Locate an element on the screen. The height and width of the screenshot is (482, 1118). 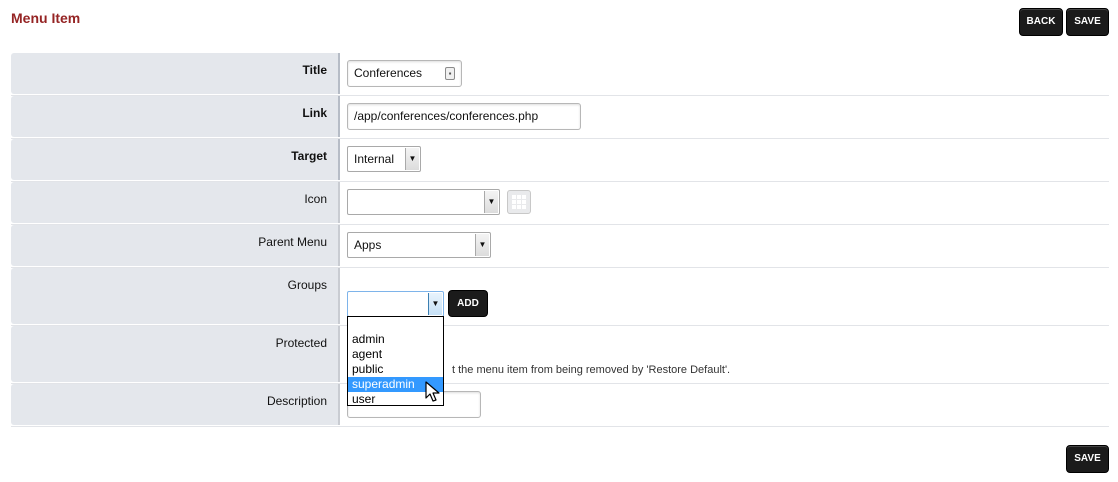
link-input: /app/conferences/conferences.php is located at coordinates (464, 116).